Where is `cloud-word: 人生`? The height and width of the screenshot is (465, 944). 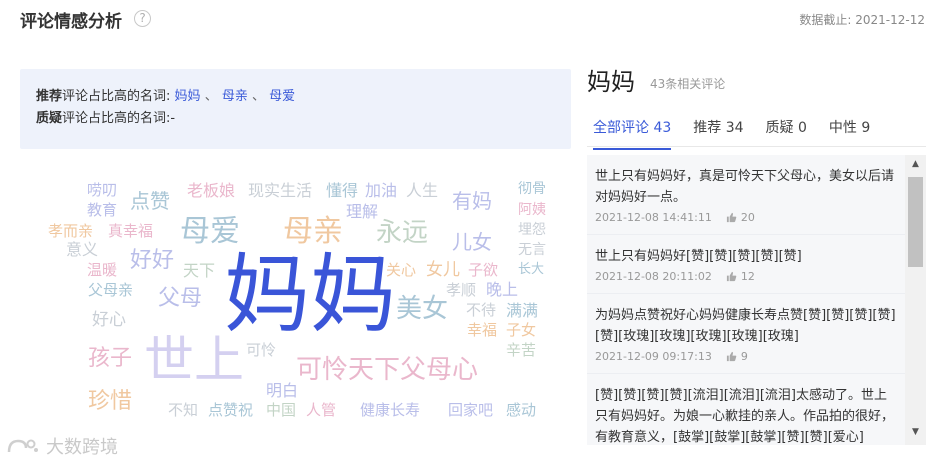 cloud-word: 人生 is located at coordinates (422, 191).